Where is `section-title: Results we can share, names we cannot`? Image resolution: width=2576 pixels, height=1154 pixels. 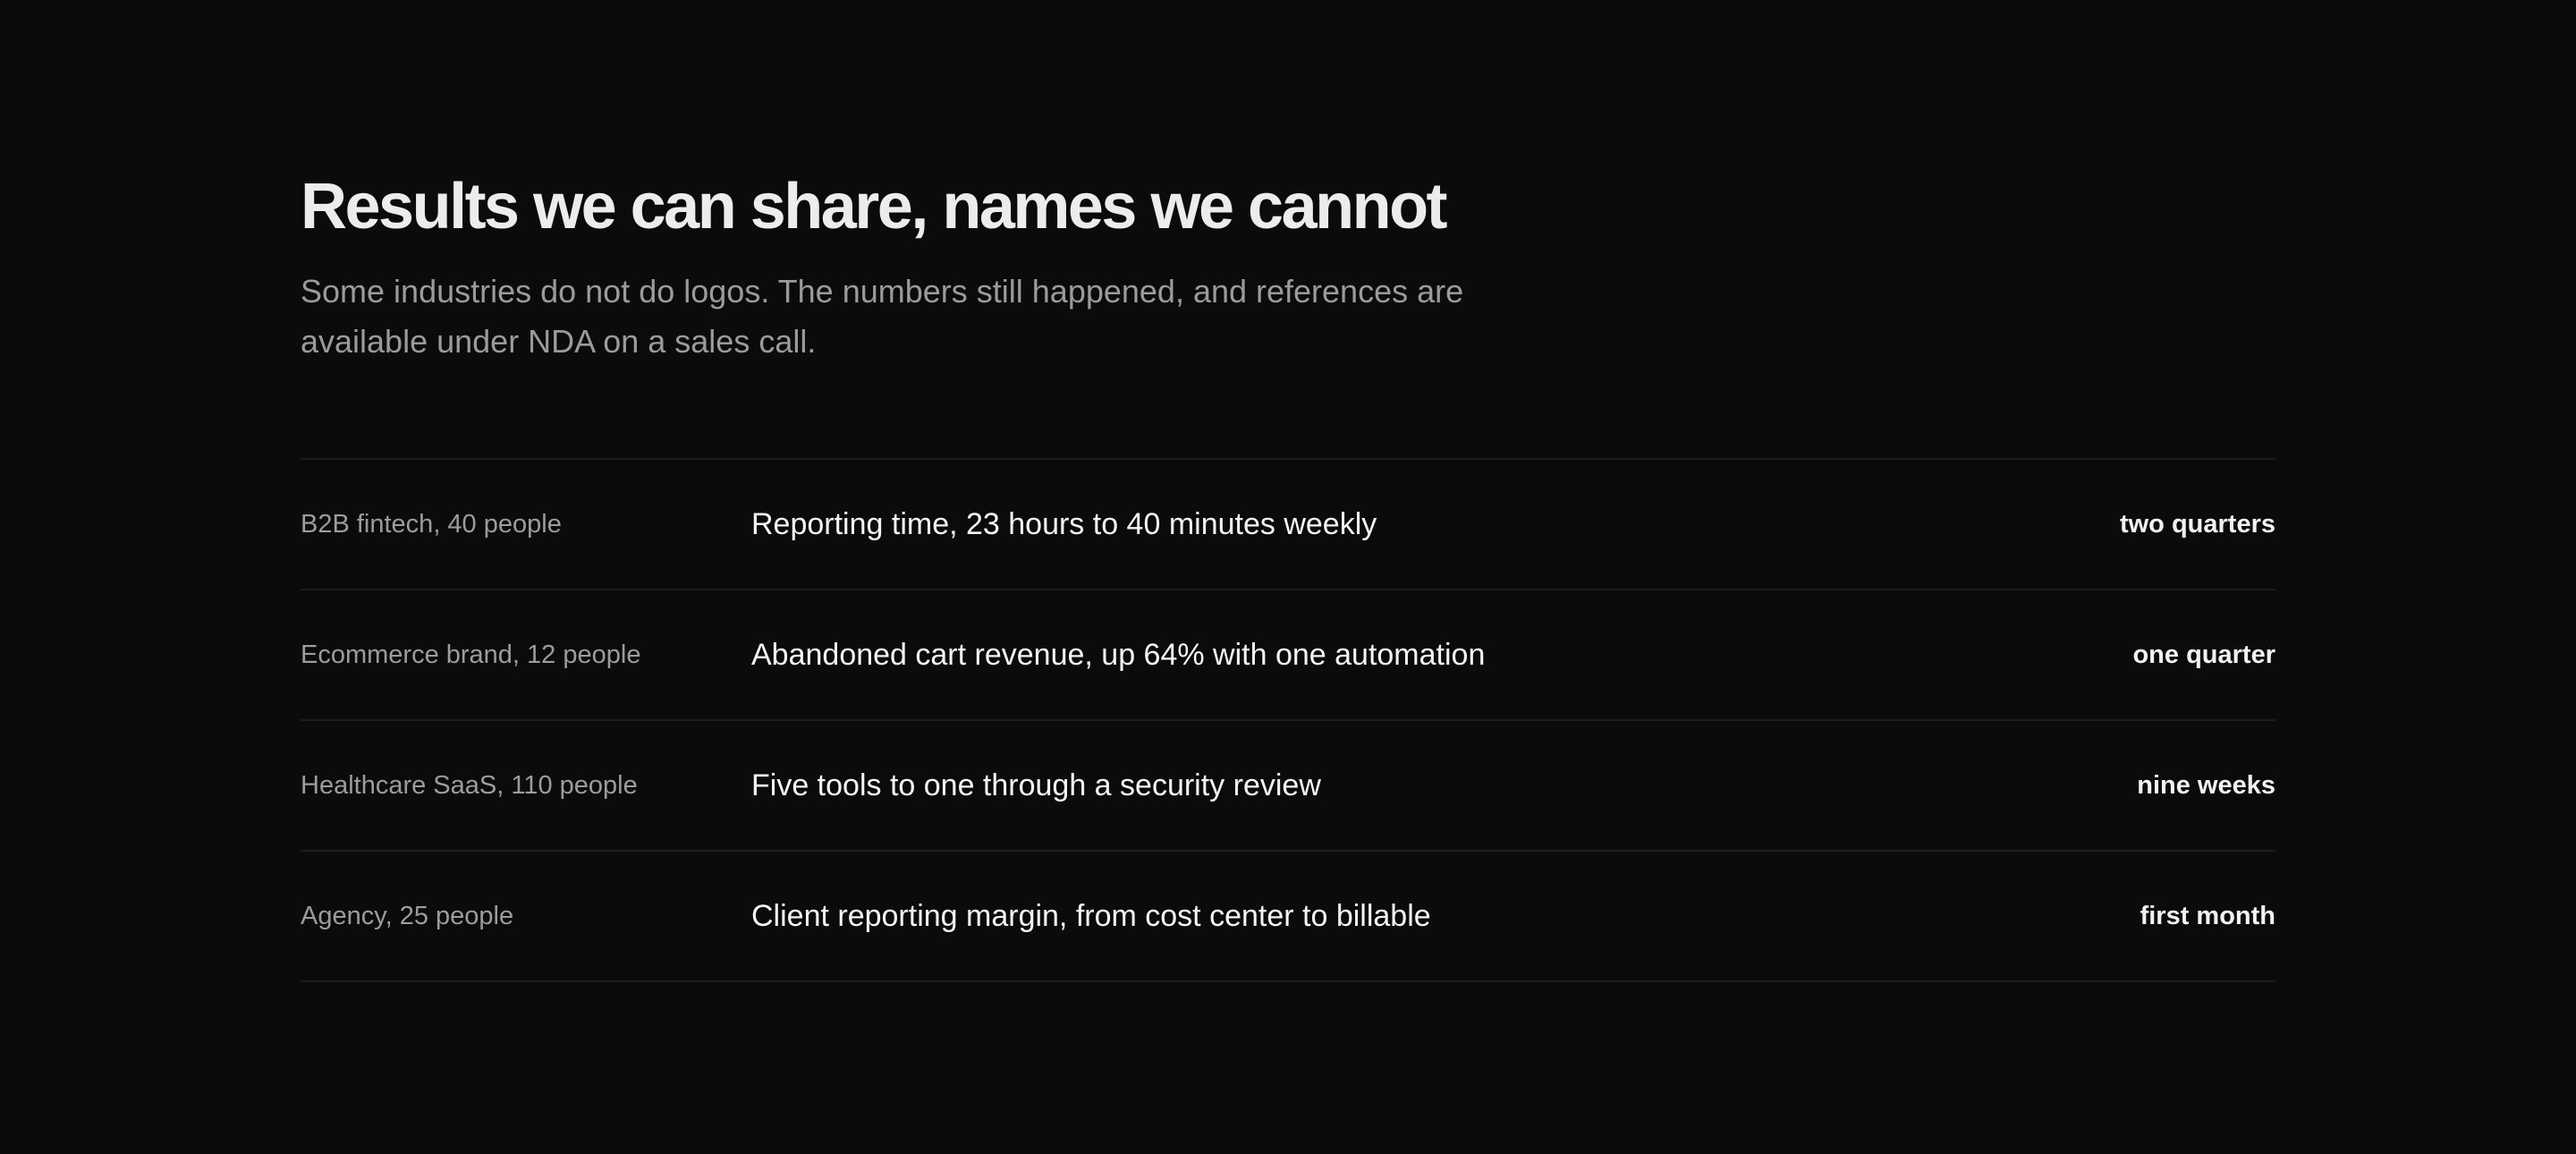
section-title: Results we can share, names we cannot is located at coordinates (874, 206).